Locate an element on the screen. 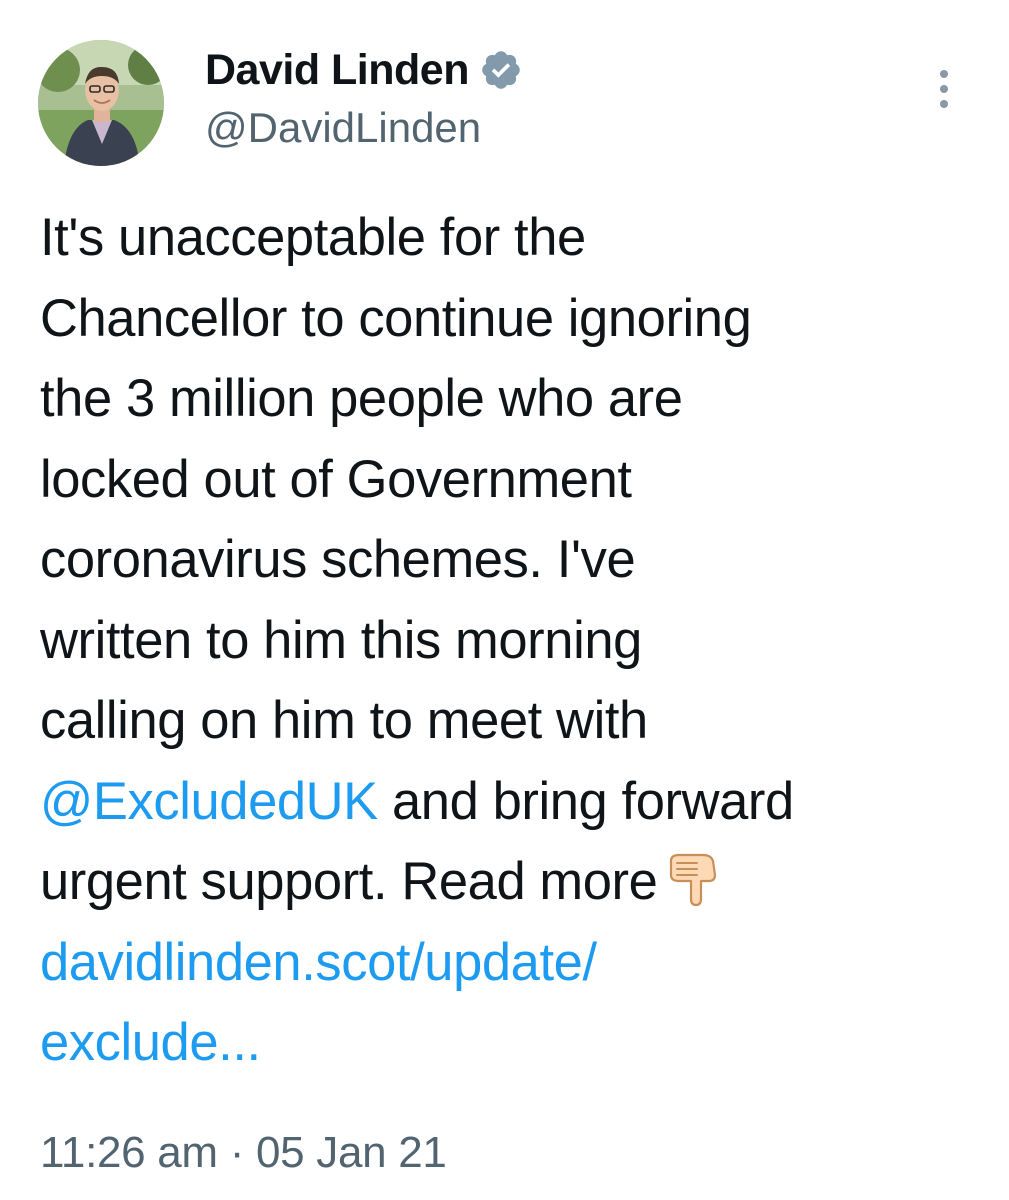 Image resolution: width=1009 pixels, height=1200 pixels. tweet-text-line: urgent support. Read more is located at coordinates (510, 882).